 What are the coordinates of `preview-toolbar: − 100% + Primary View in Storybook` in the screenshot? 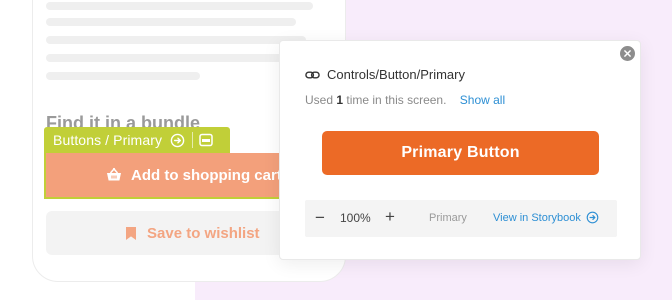 It's located at (461, 218).